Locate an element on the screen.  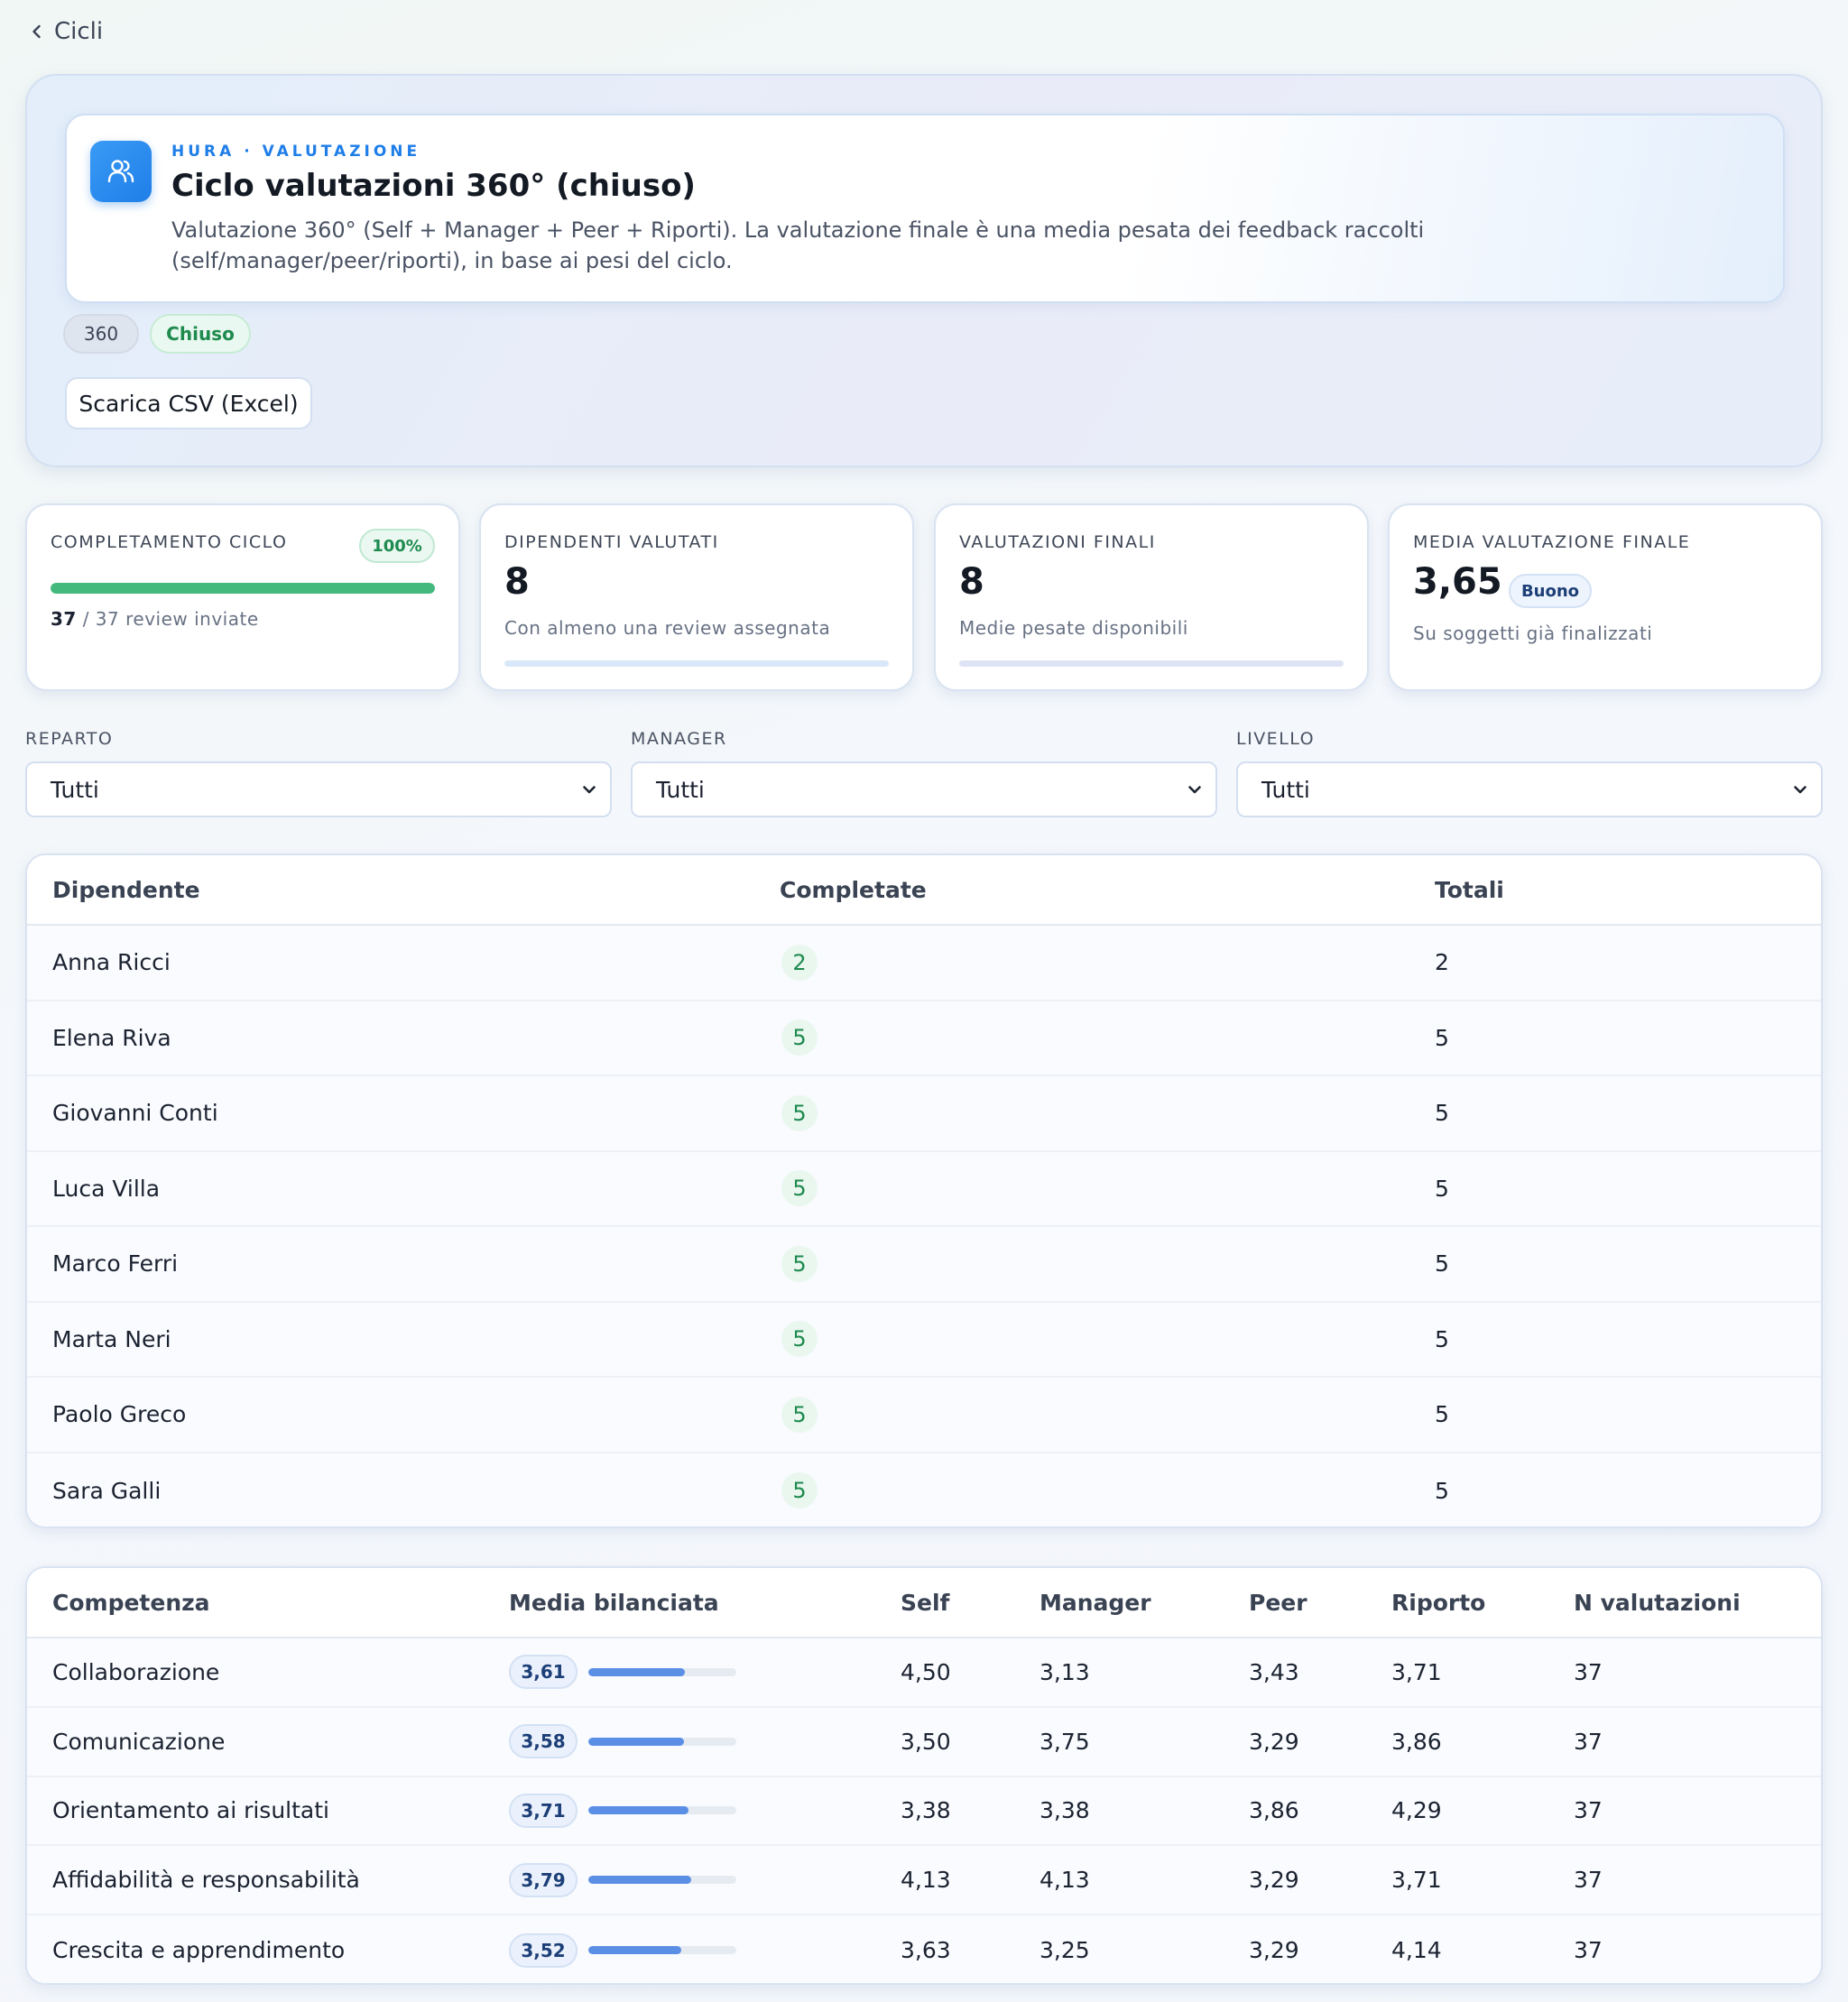
peer-score: 3,43 is located at coordinates (1274, 1671).